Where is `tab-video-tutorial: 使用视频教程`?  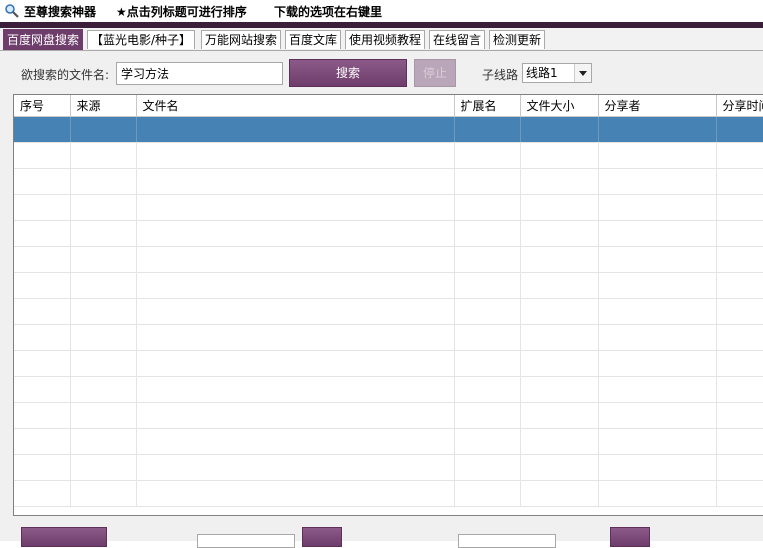
tab-video-tutorial: 使用视频教程 is located at coordinates (385, 39).